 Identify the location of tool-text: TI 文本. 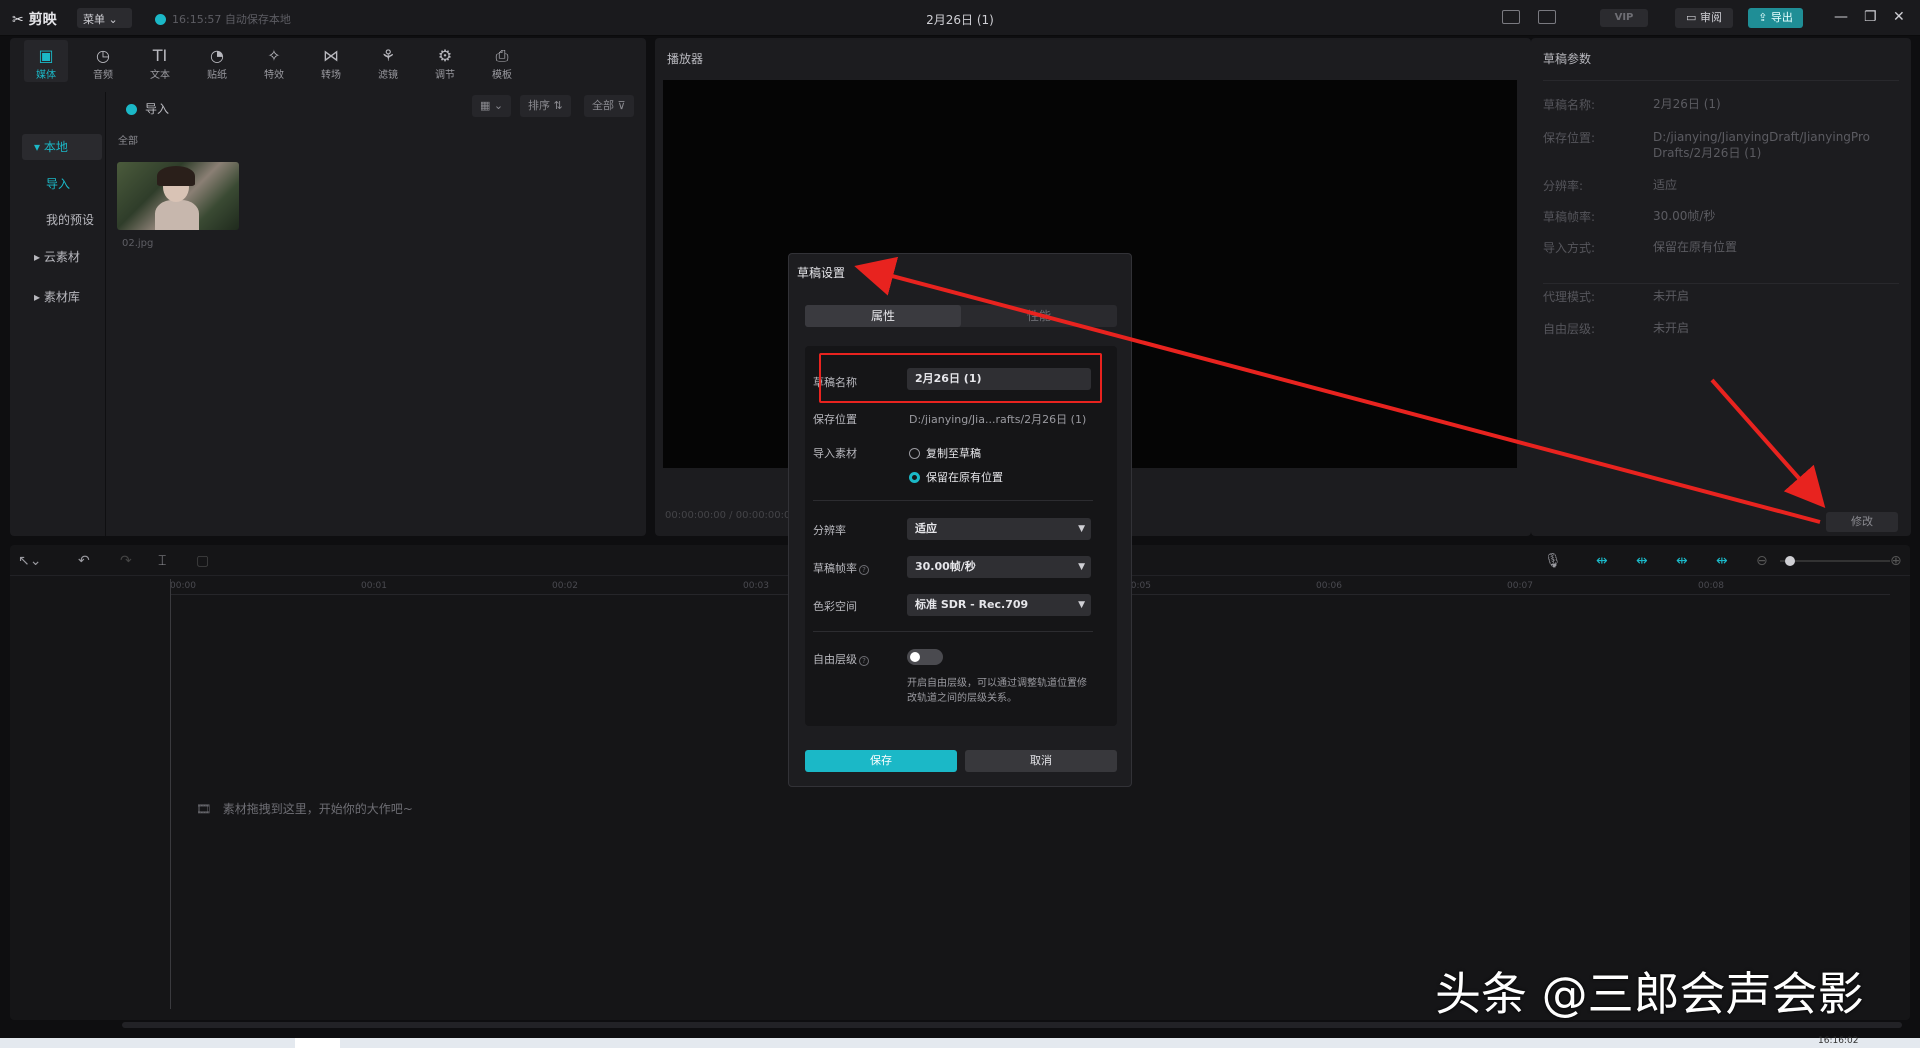
(160, 63).